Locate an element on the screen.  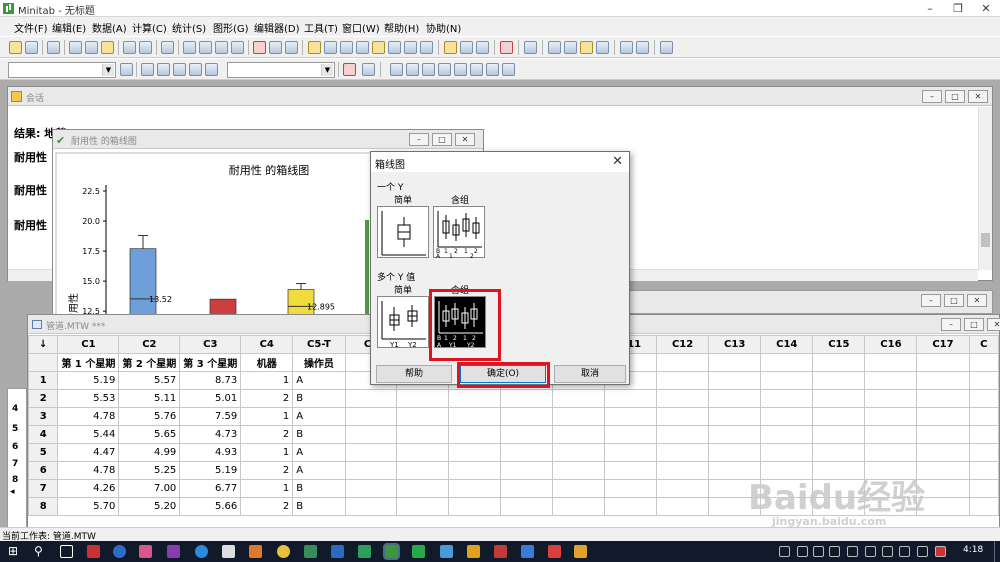
chart-icon is located at coordinates (586, 47).